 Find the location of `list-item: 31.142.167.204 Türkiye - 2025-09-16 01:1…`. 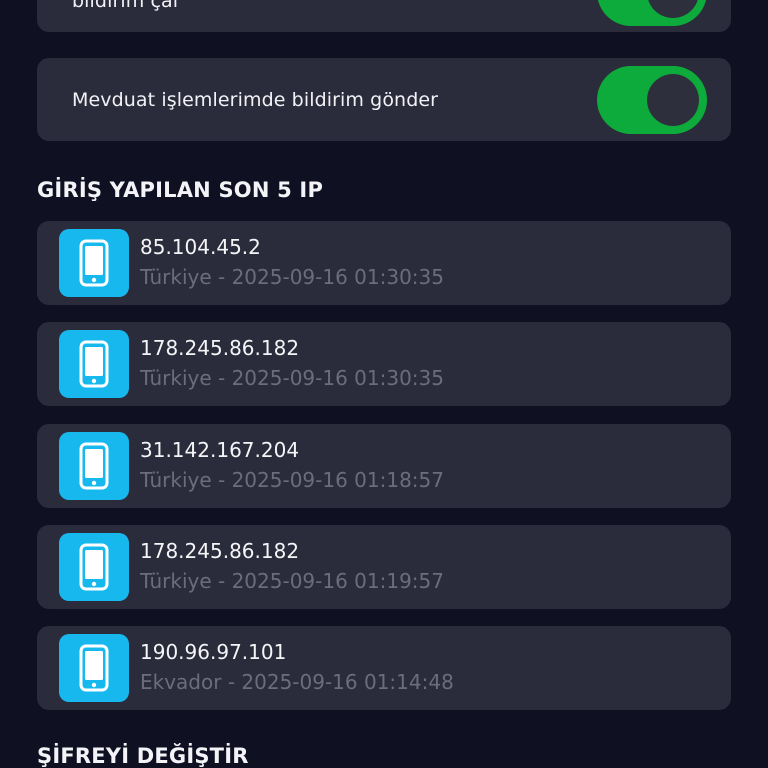

list-item: 31.142.167.204 Türkiye - 2025-09-16 01:1… is located at coordinates (384, 466).